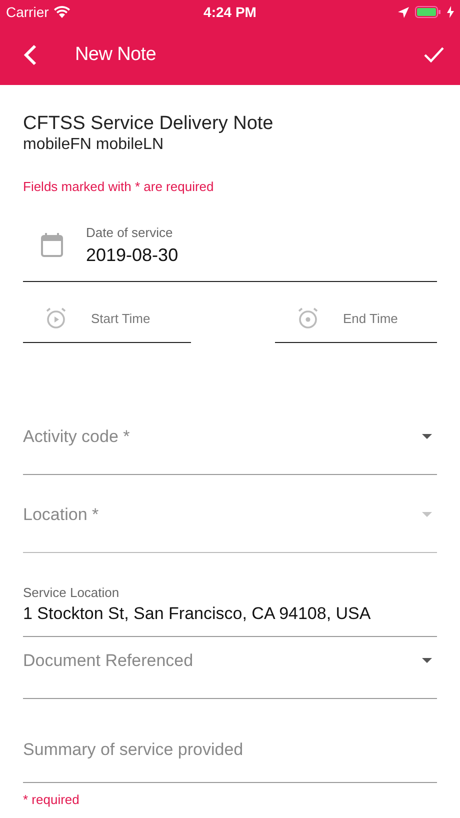 The image size is (460, 818). What do you see at coordinates (132, 255) in the screenshot?
I see `field-value: 2019-08-30` at bounding box center [132, 255].